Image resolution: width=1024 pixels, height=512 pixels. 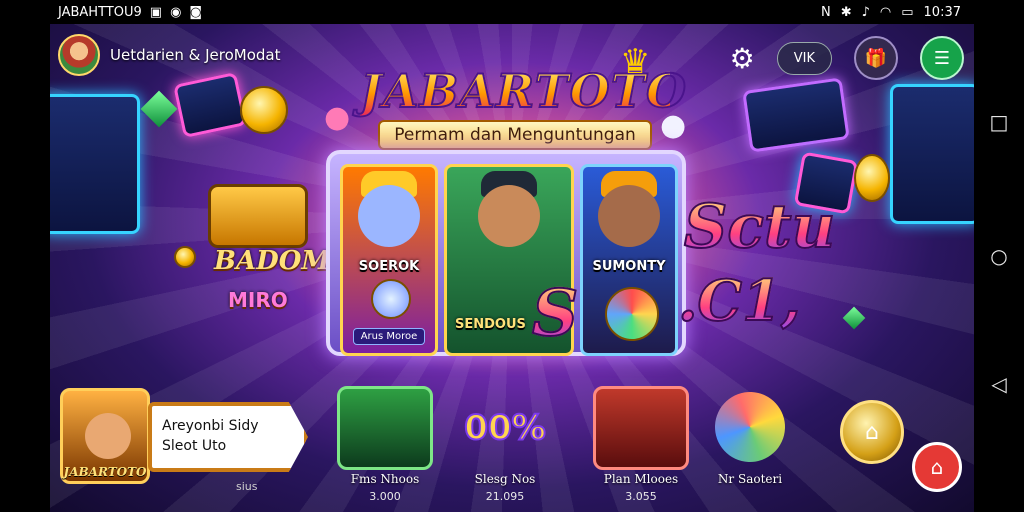 What do you see at coordinates (95, 164) in the screenshot?
I see `slot-machine-left` at bounding box center [95, 164].